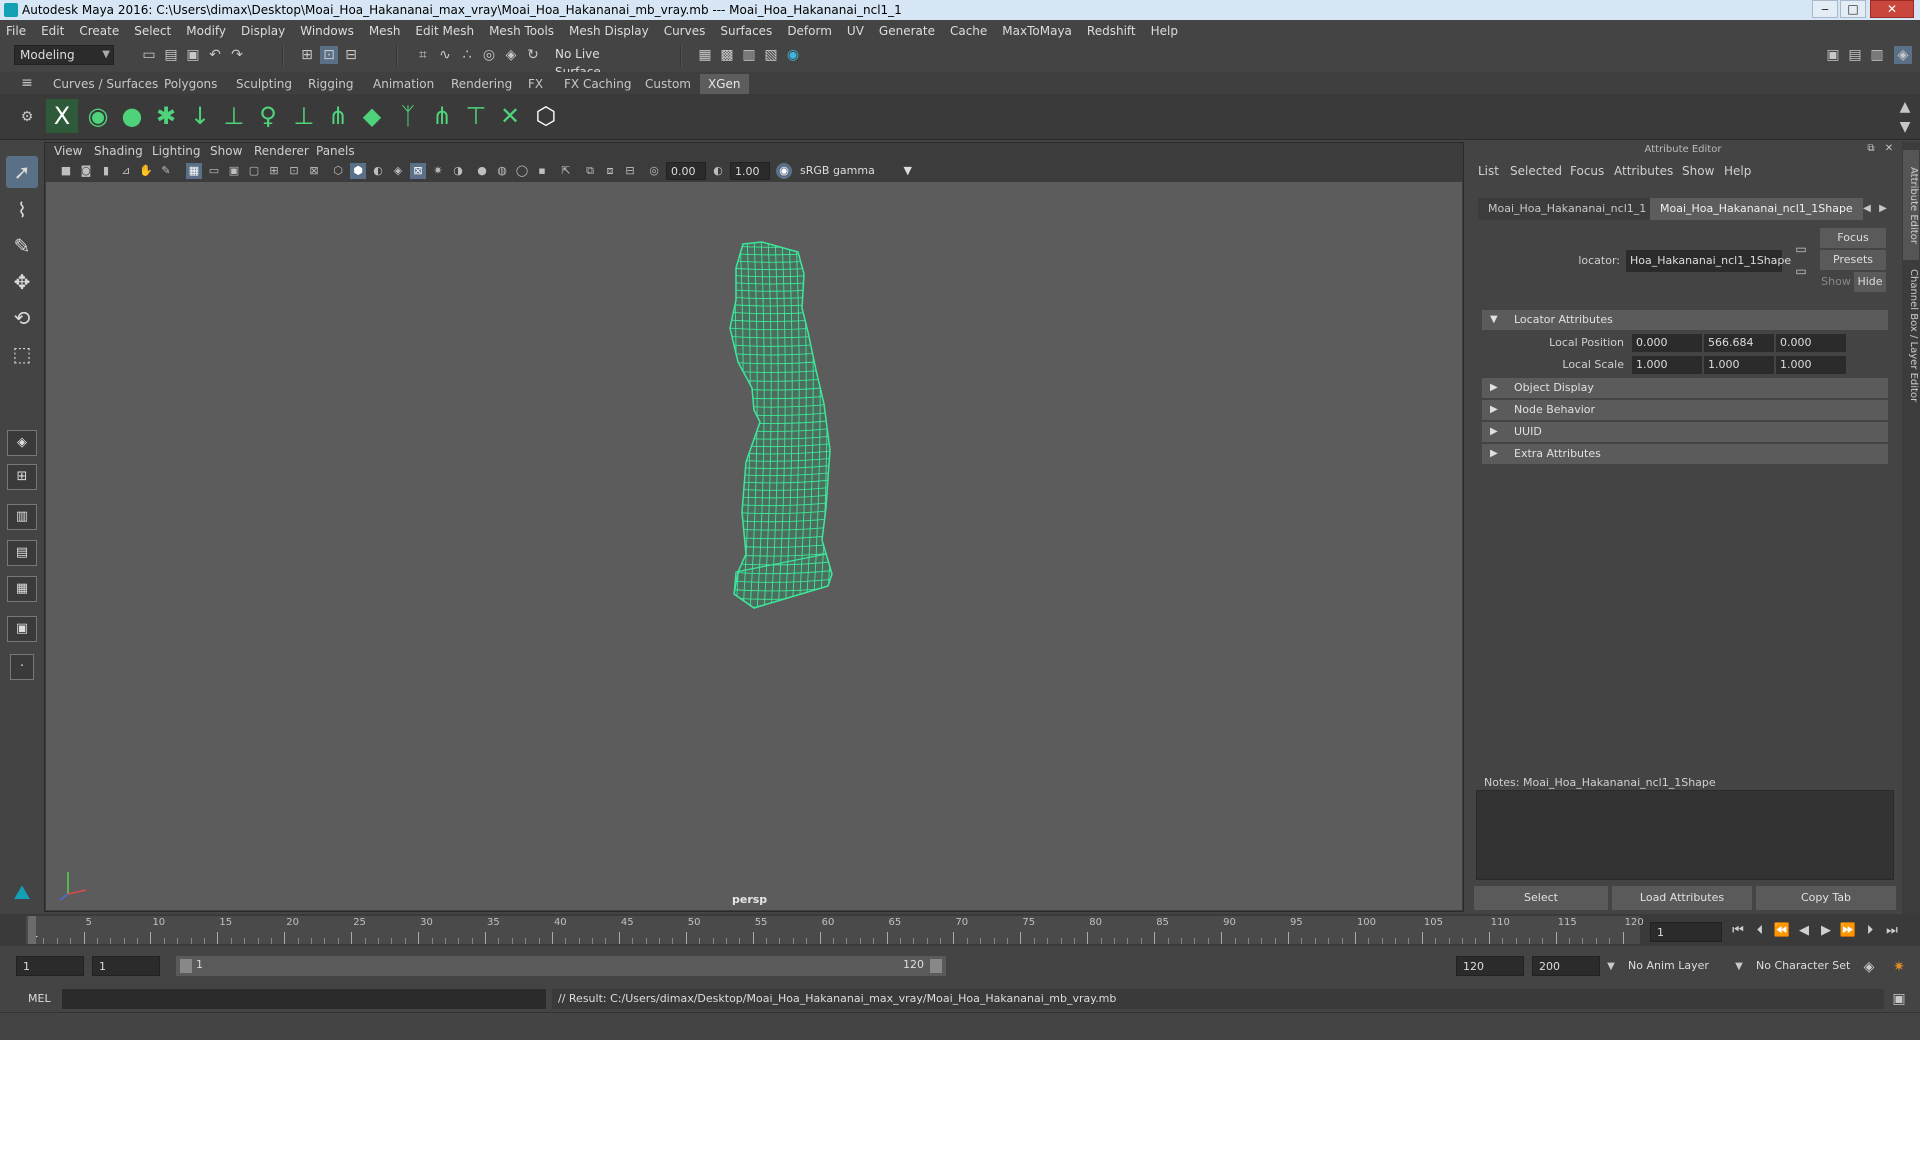 This screenshot has width=1920, height=1158. I want to click on menuset-dropdown: Modeling ▼, so click(64, 55).